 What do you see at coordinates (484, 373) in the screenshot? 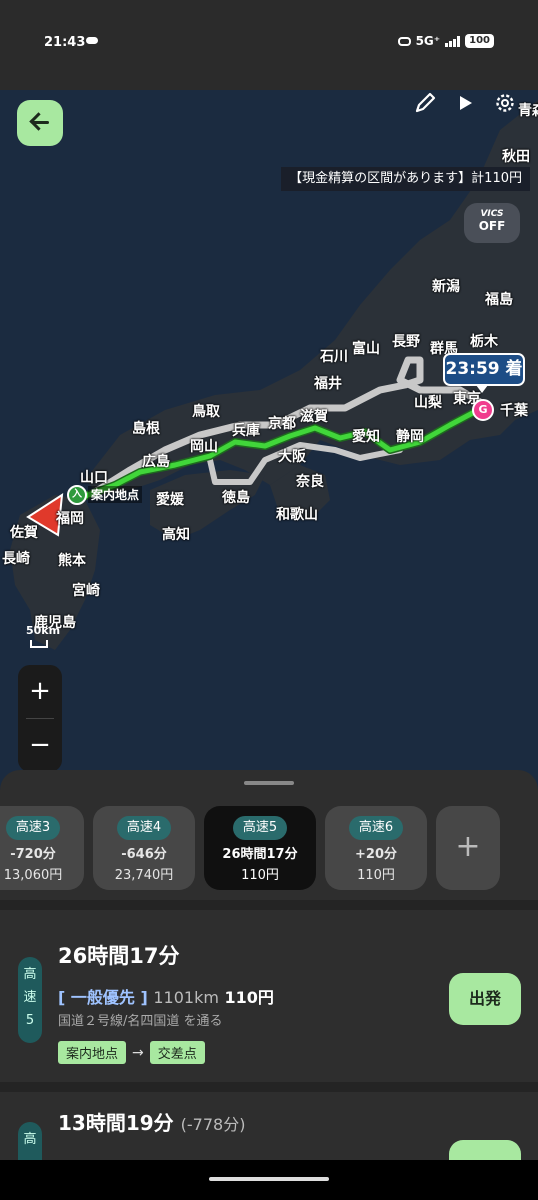
I see `eta-bubble: 23:59 着` at bounding box center [484, 373].